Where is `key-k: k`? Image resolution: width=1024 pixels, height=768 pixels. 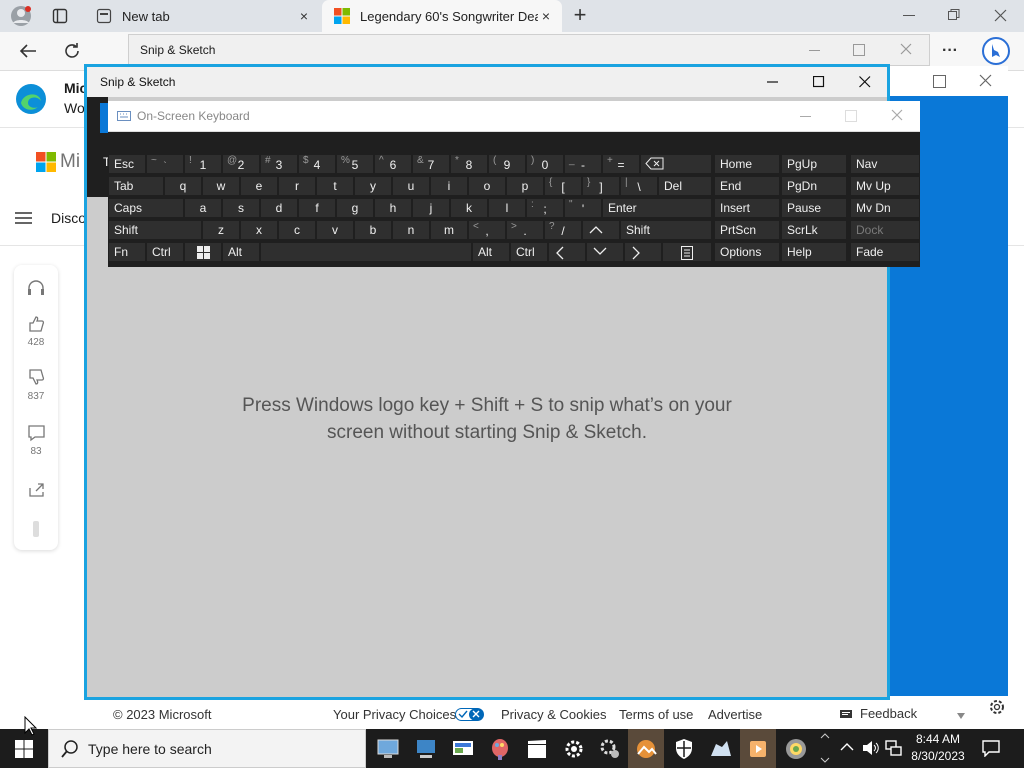
key-k: k is located at coordinates (469, 208).